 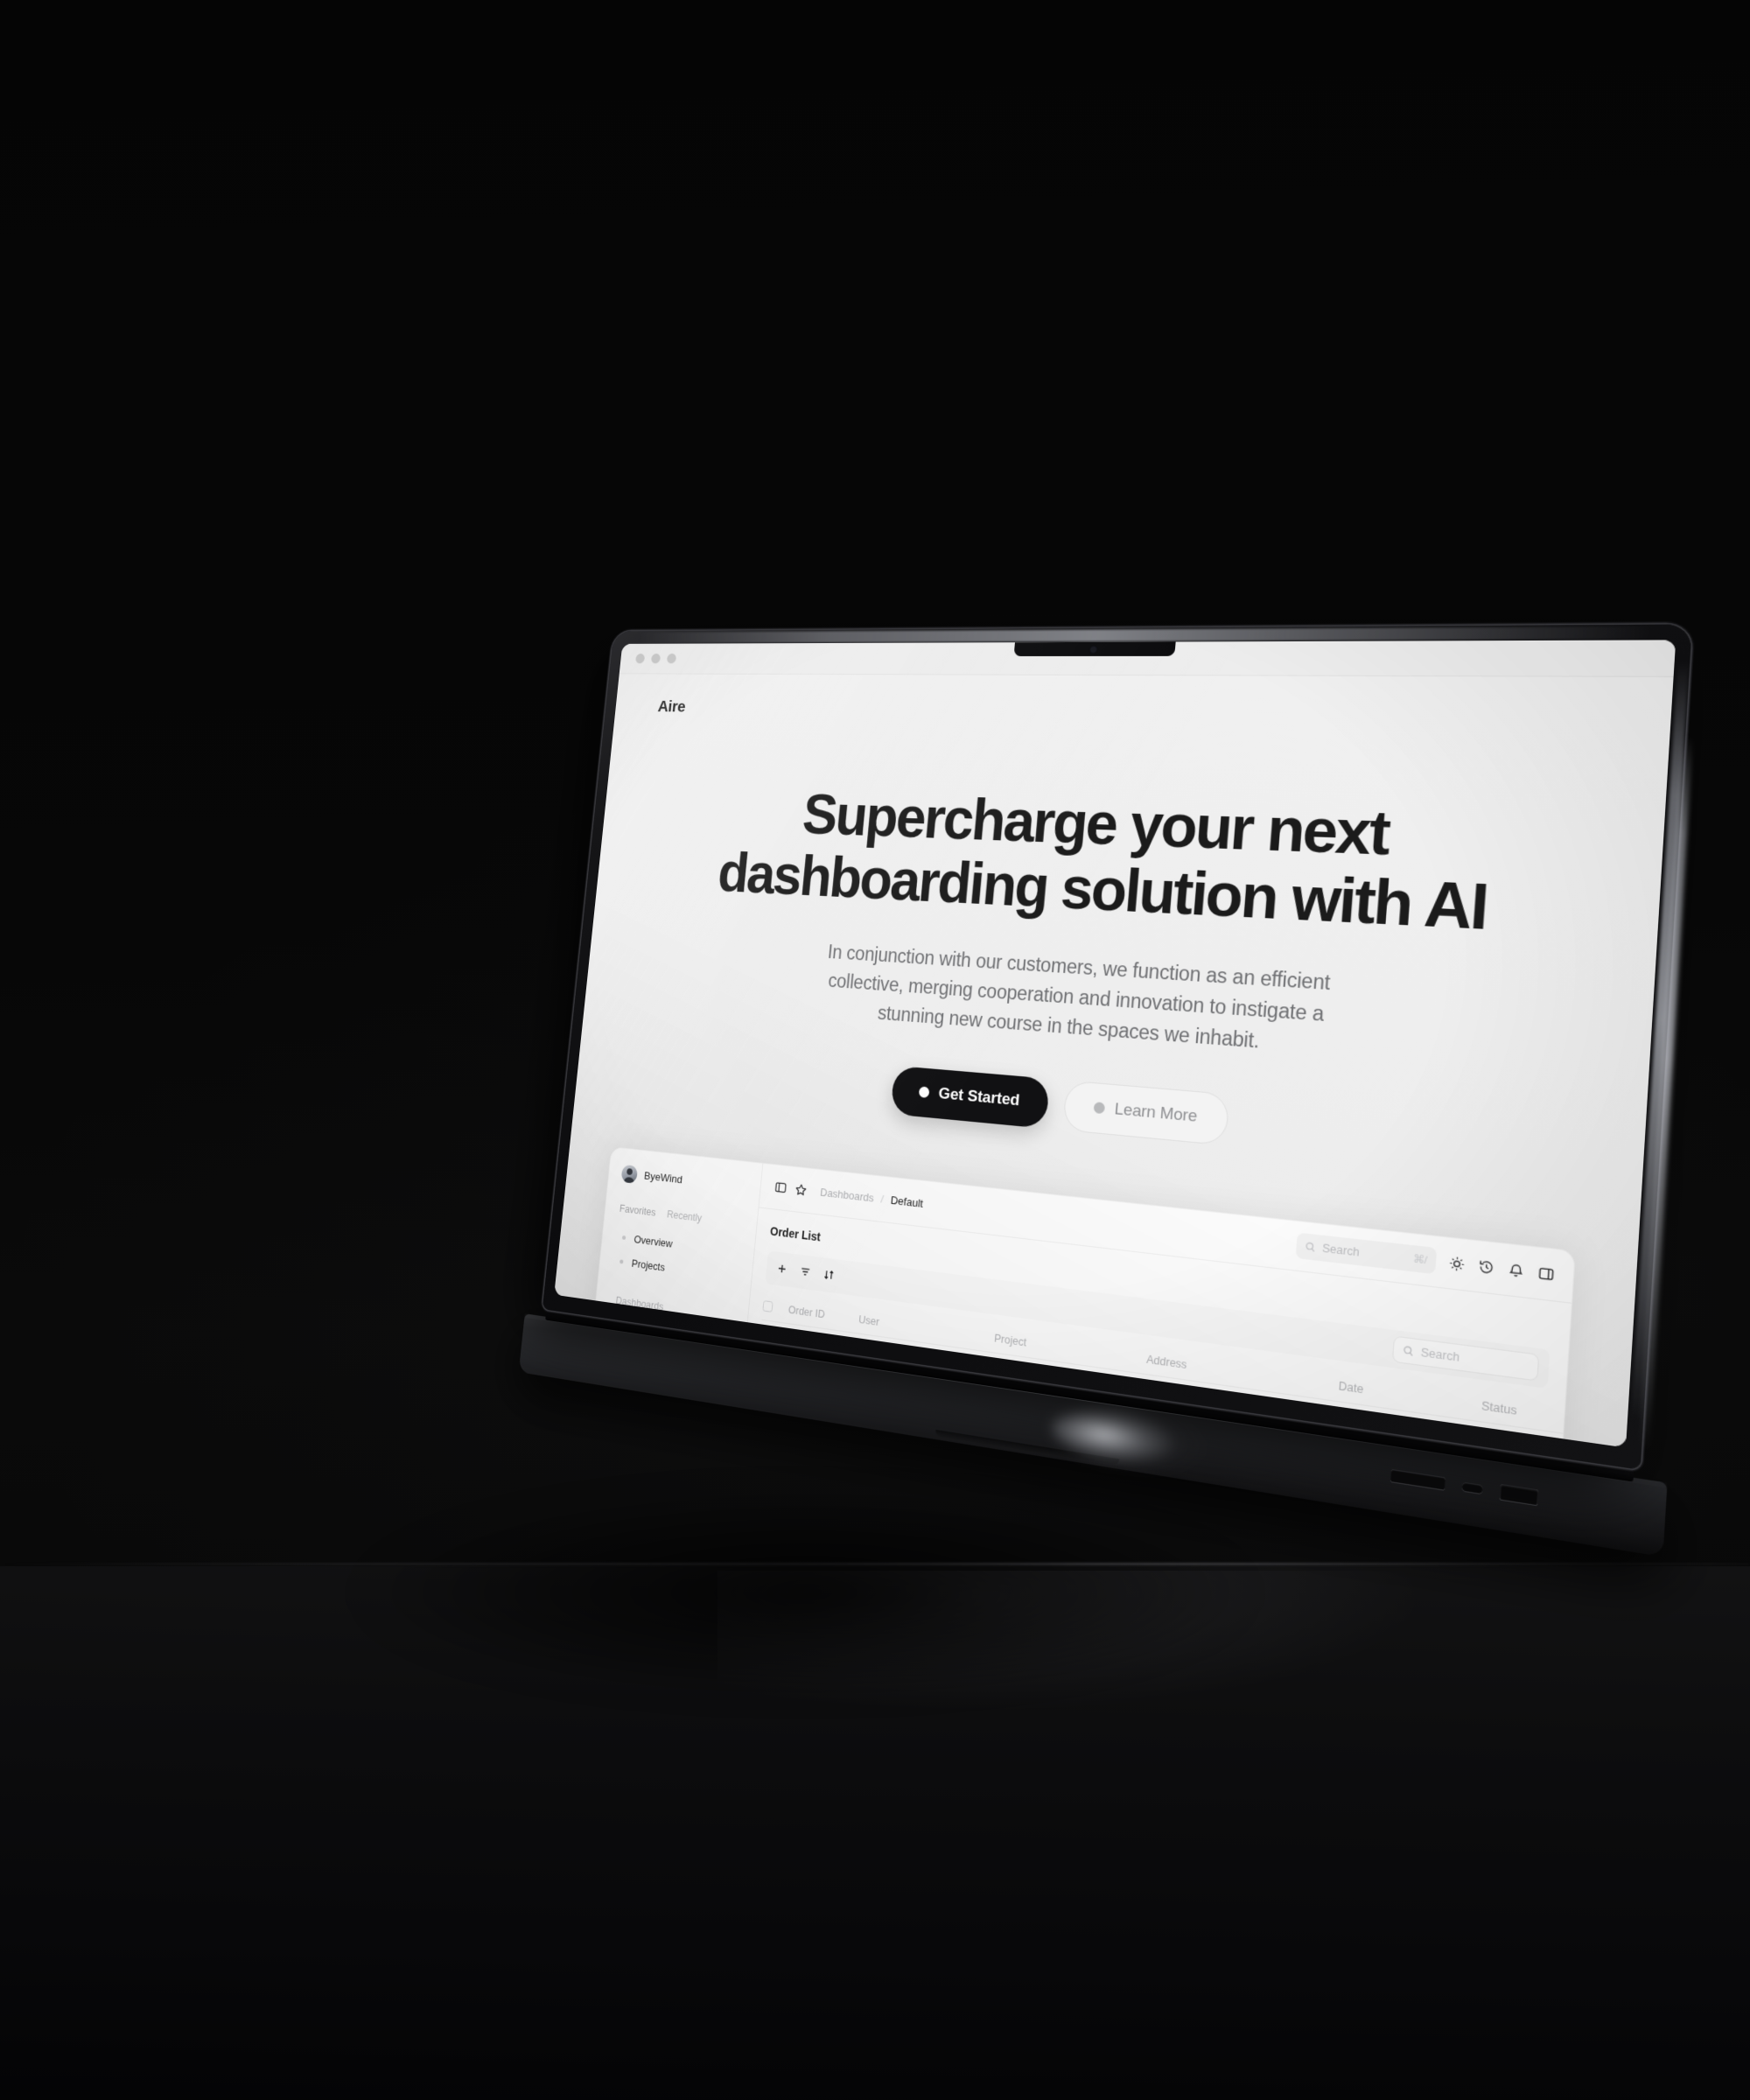 What do you see at coordinates (671, 658) in the screenshot?
I see `window-maximize-button` at bounding box center [671, 658].